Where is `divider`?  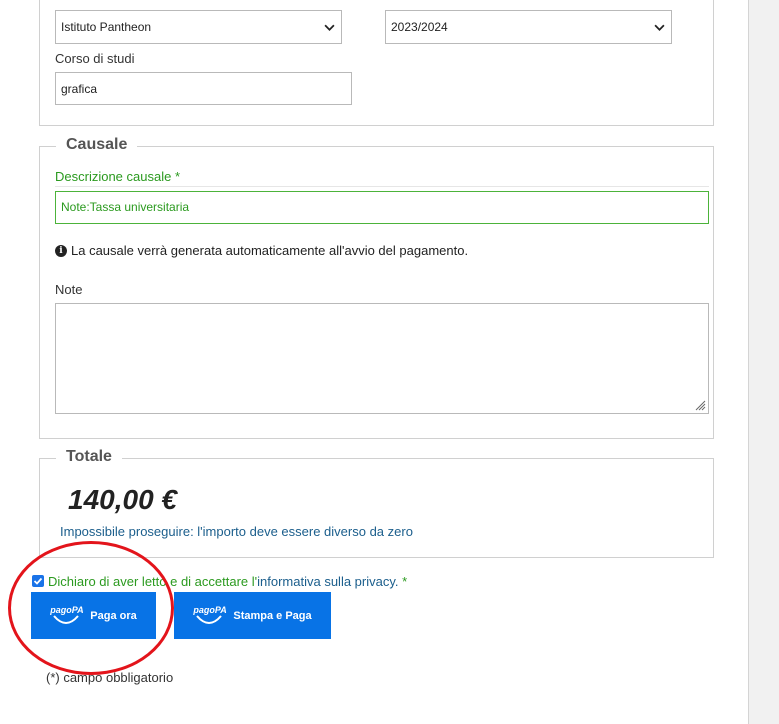 divider is located at coordinates (382, 186).